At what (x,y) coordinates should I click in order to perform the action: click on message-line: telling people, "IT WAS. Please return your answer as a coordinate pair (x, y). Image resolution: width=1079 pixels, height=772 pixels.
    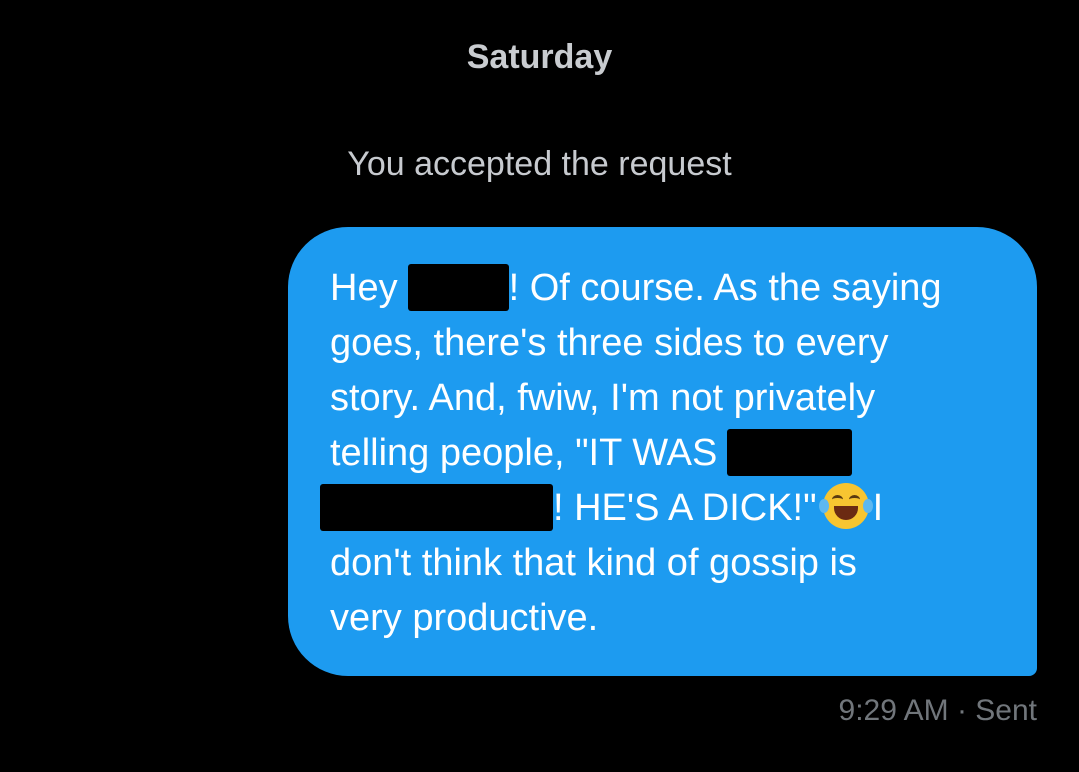
    Looking at the image, I should click on (663, 453).